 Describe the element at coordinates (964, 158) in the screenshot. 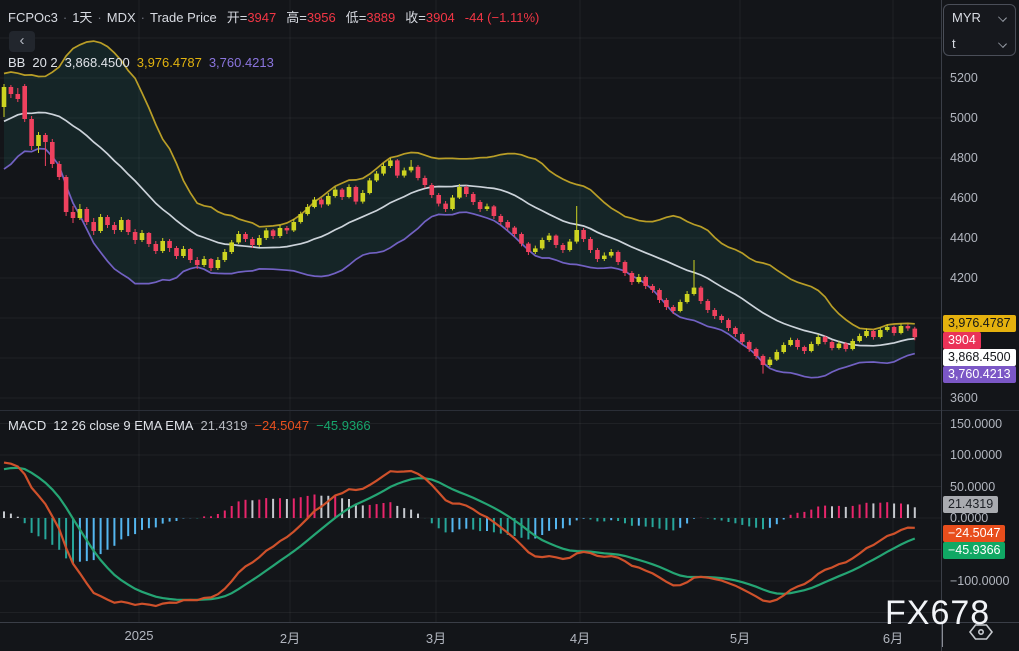

I see `axis-tick-label: 4800` at that location.